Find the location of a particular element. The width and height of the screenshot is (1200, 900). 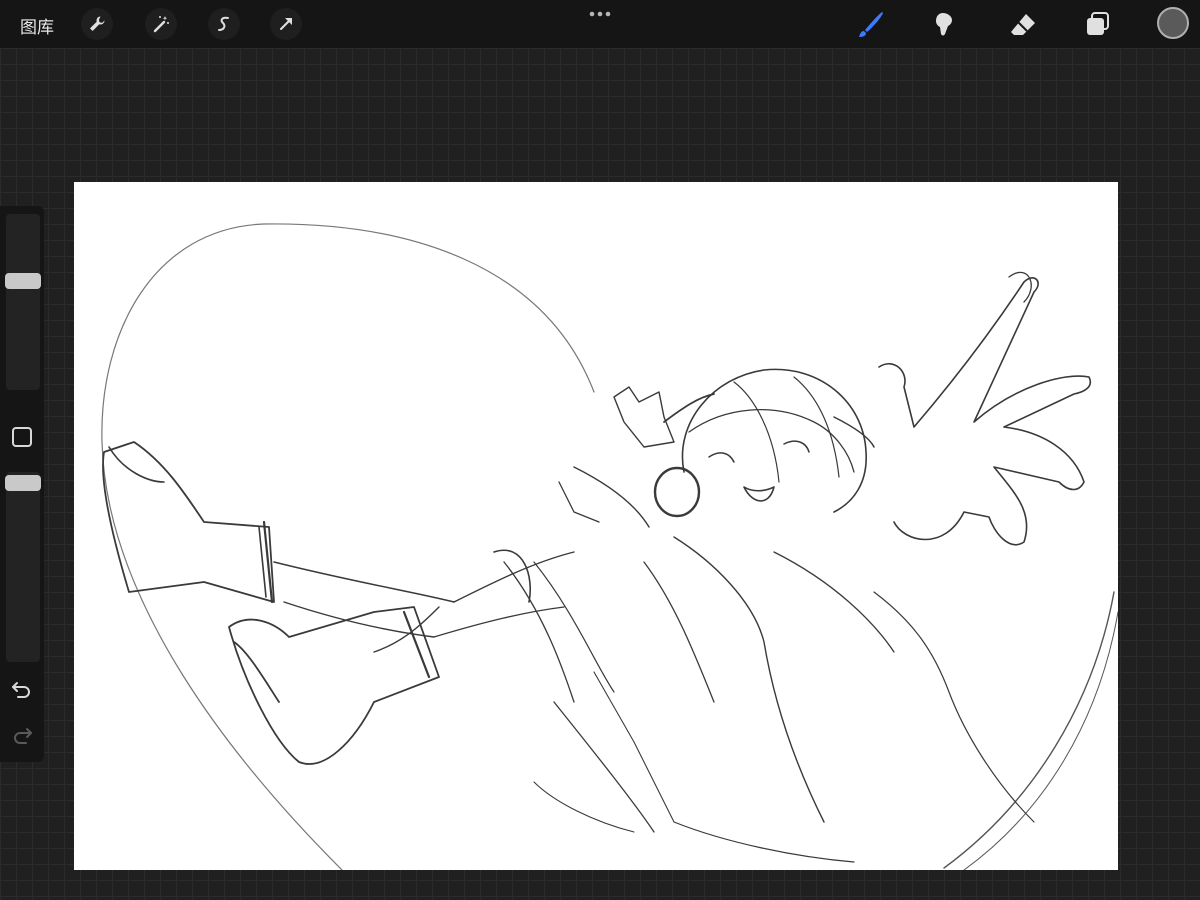

transform-button is located at coordinates (286, 24).